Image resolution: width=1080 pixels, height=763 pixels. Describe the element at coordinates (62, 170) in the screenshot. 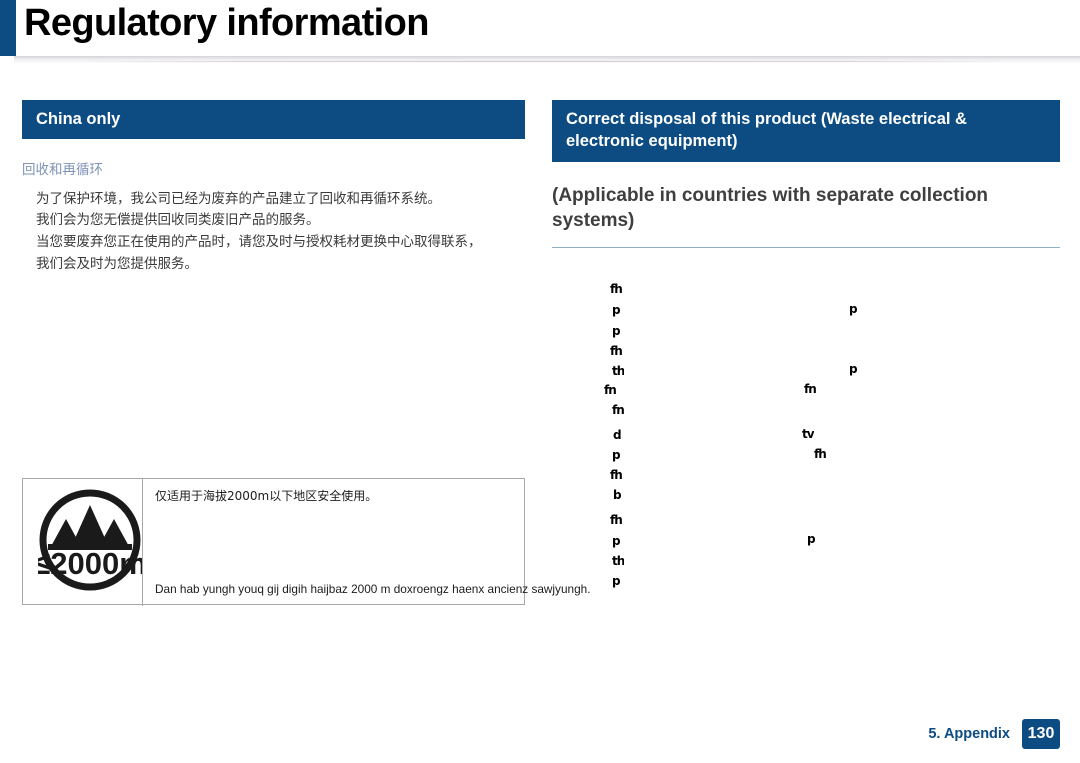

I see `recycling-subheading: 回收和再循环` at that location.